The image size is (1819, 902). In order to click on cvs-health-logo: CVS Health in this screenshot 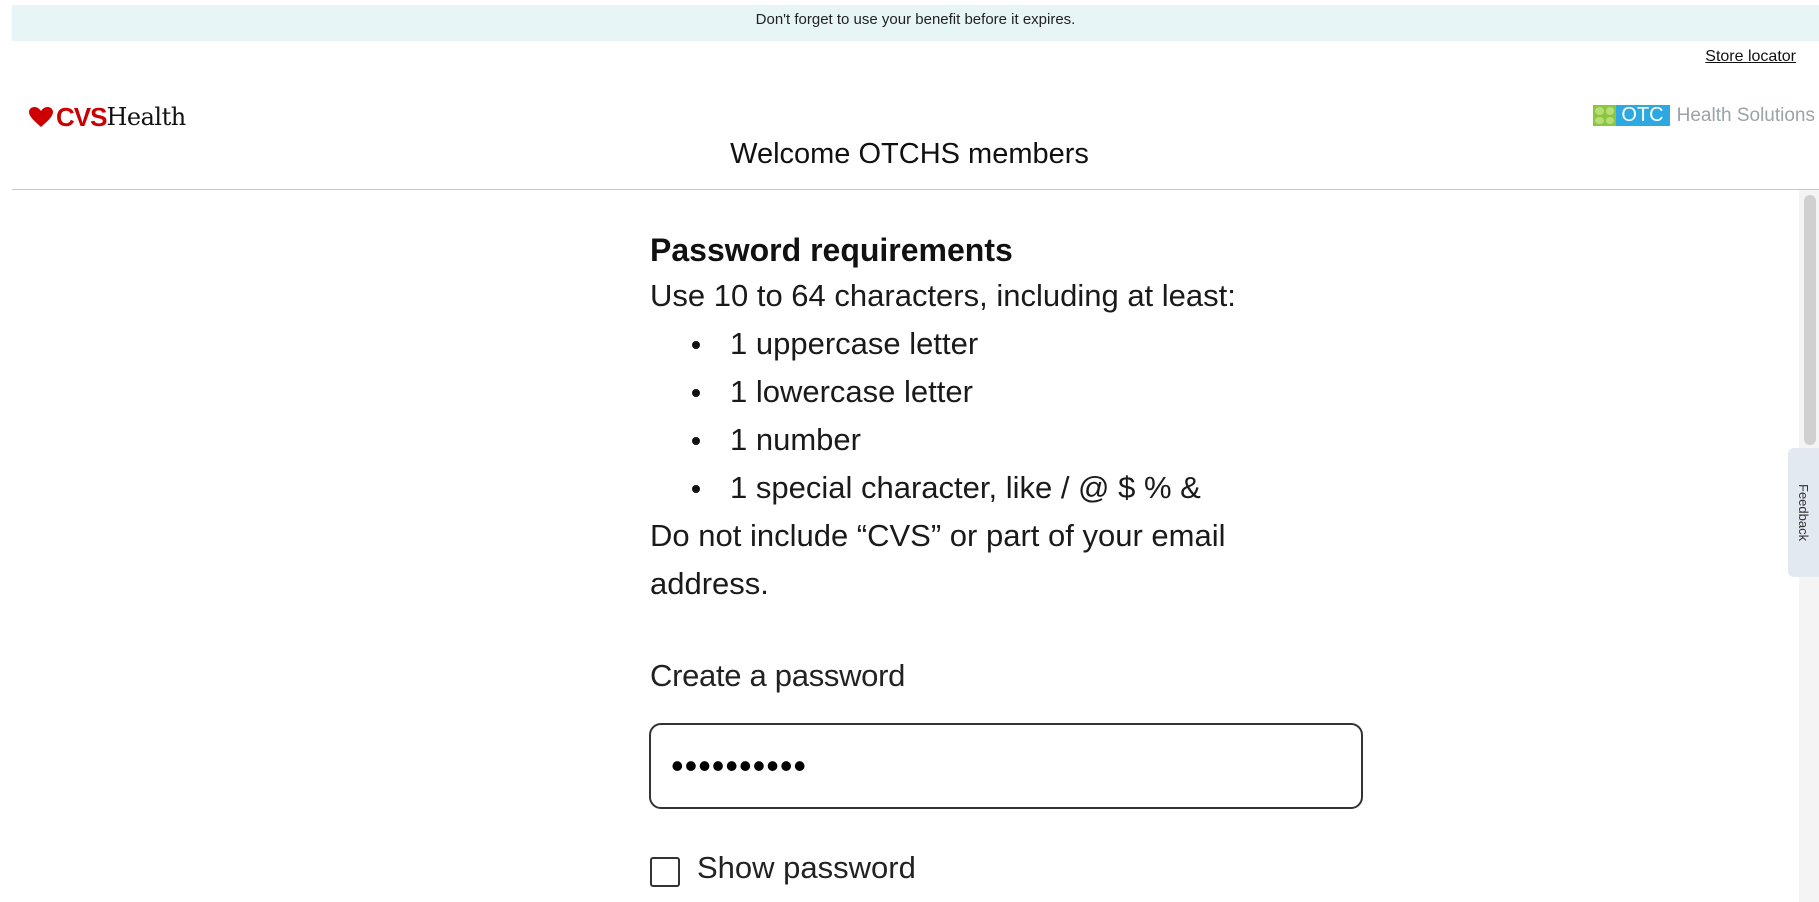, I will do `click(107, 116)`.